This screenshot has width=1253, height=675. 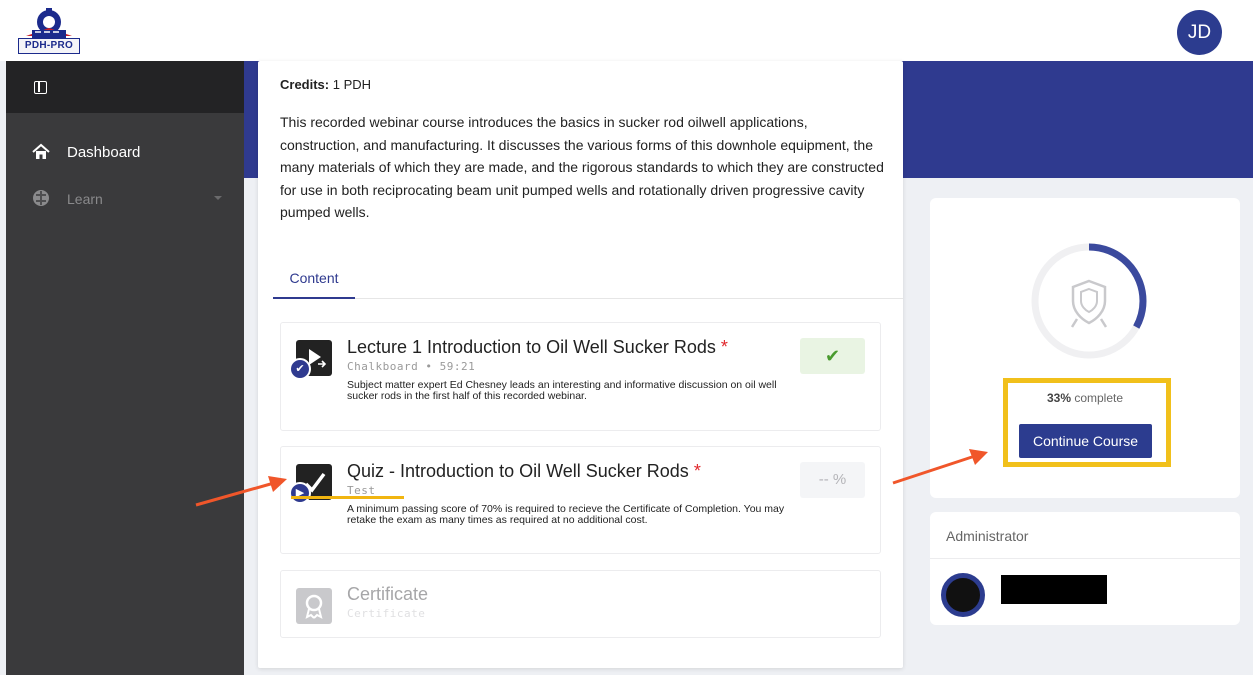 I want to click on lesson-title: Certificate, so click(x=387, y=594).